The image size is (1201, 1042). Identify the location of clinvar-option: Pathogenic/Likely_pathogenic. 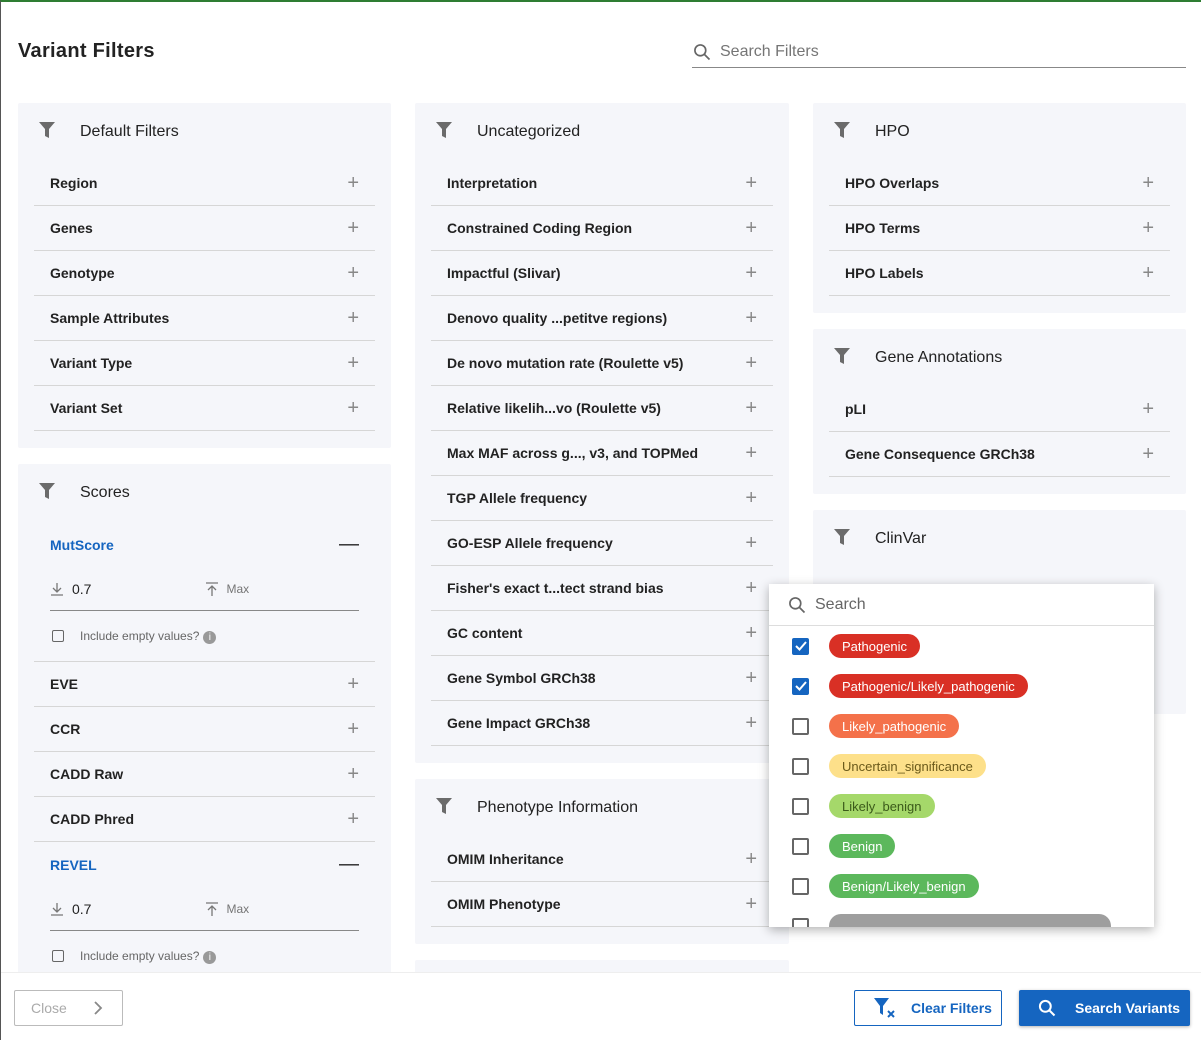
(961, 686).